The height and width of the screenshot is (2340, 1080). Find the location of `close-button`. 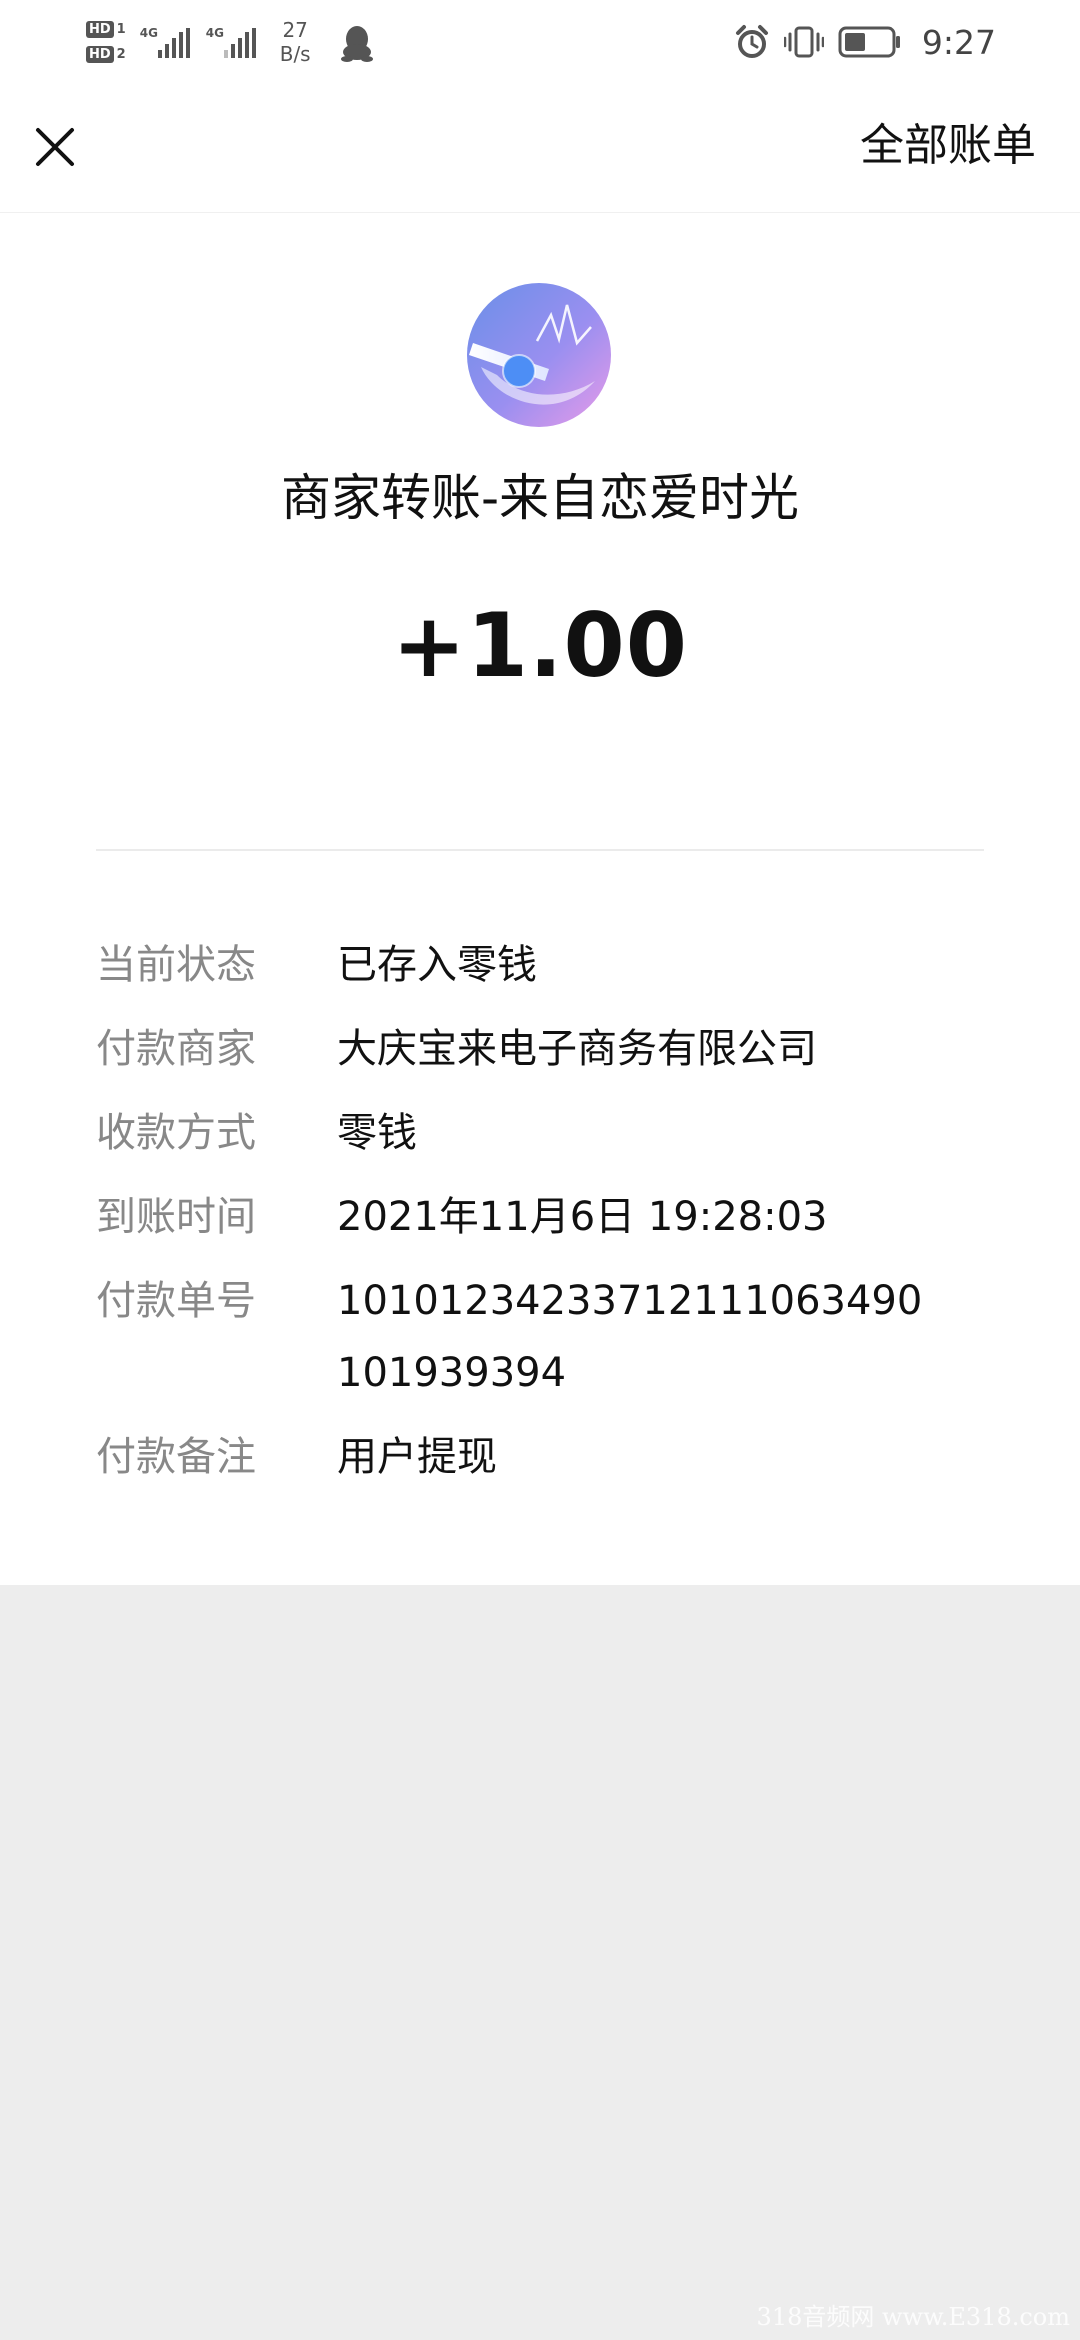

close-button is located at coordinates (55, 147).